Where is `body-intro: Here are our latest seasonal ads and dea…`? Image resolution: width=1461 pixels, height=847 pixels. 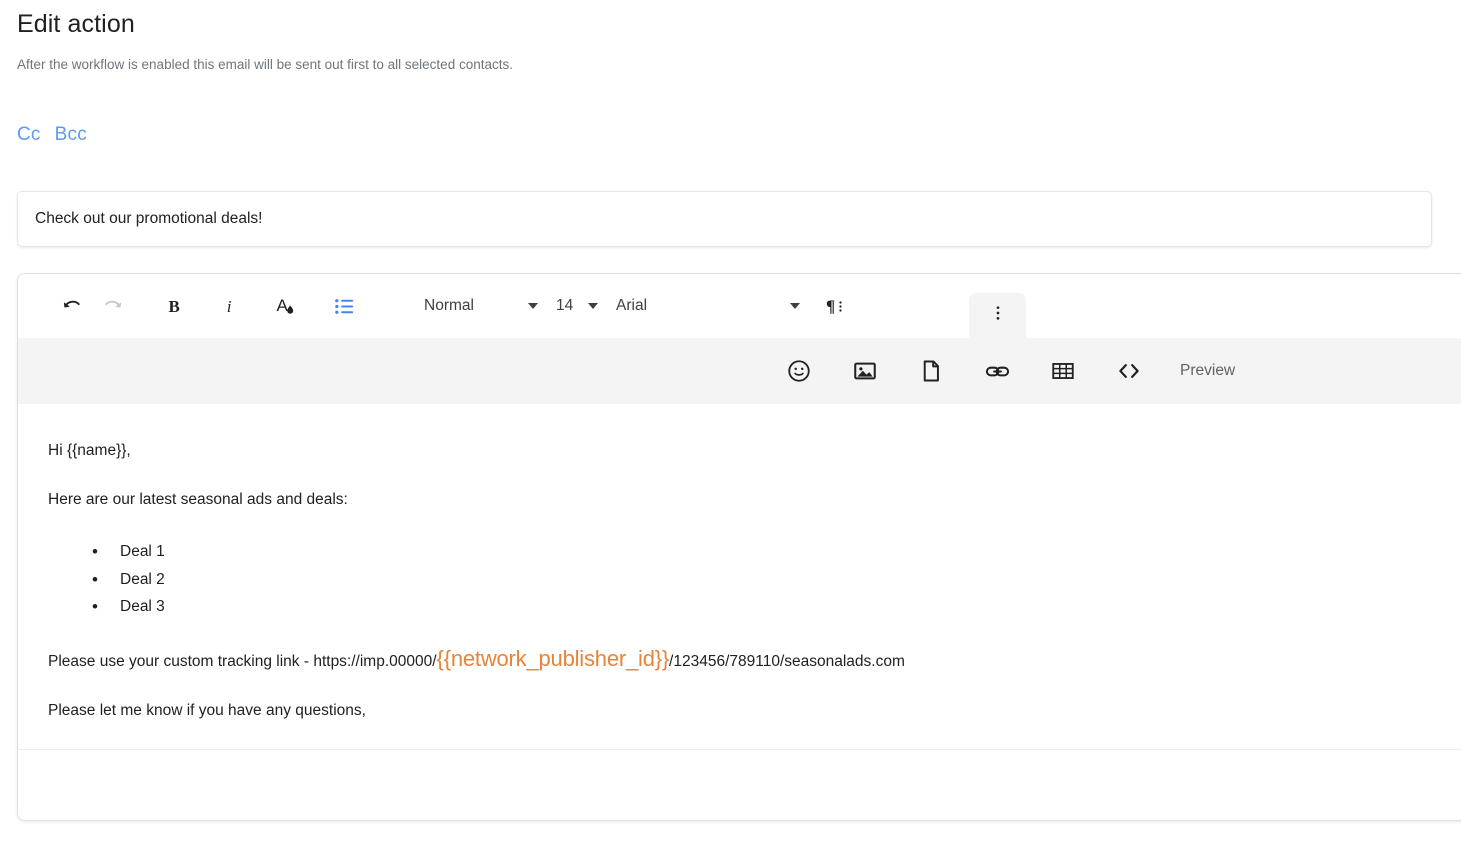
body-intro: Here are our latest seasonal ads and dea… is located at coordinates (198, 499).